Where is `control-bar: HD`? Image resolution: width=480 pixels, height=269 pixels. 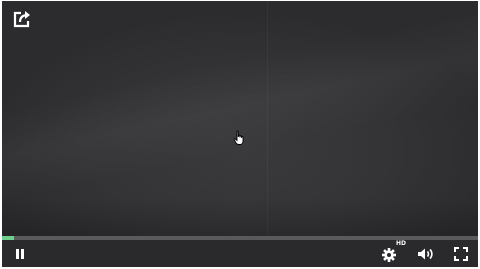
control-bar: HD is located at coordinates (240, 253).